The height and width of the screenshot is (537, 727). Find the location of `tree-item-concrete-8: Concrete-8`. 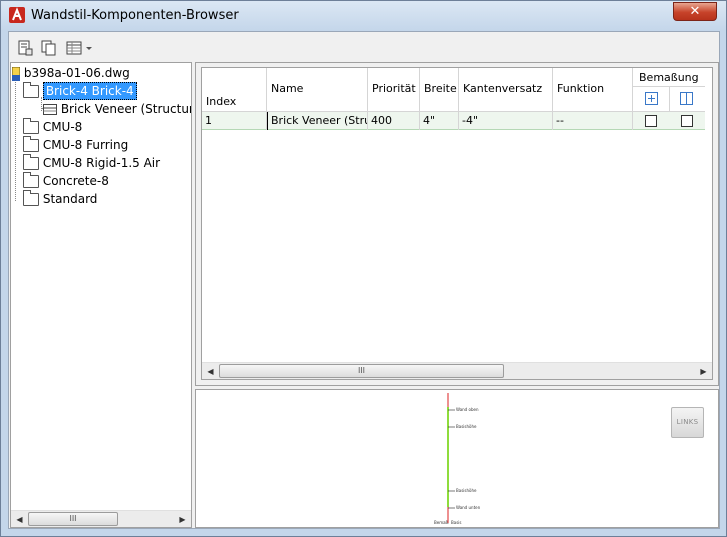

tree-item-concrete-8: Concrete-8 is located at coordinates (66, 181).